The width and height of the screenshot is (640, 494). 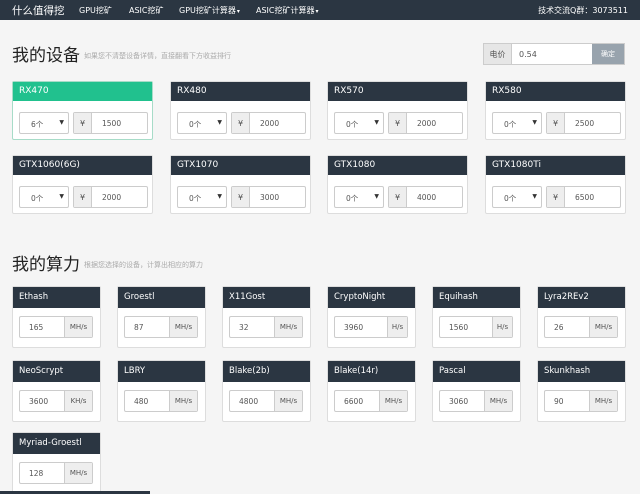 What do you see at coordinates (42, 327) in the screenshot?
I see `hashrate-input: 165` at bounding box center [42, 327].